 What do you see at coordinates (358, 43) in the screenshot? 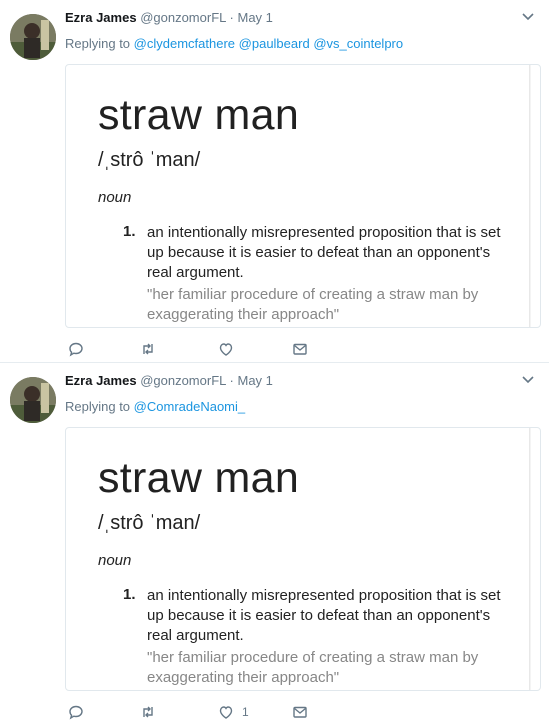
I see `mention-link: @vs_cointelpro` at bounding box center [358, 43].